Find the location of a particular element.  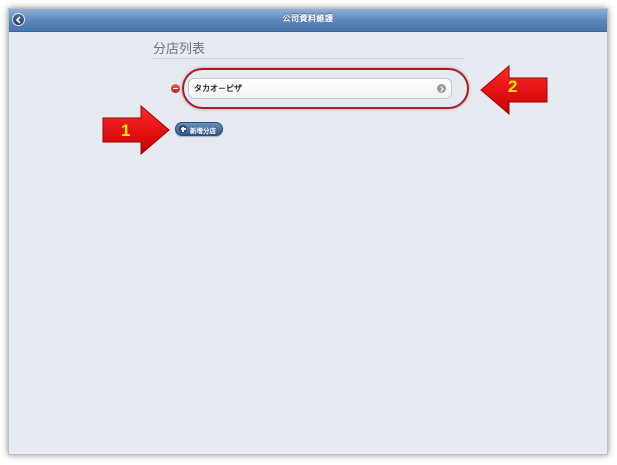

page-title: 公司資料維護 is located at coordinates (308, 18).